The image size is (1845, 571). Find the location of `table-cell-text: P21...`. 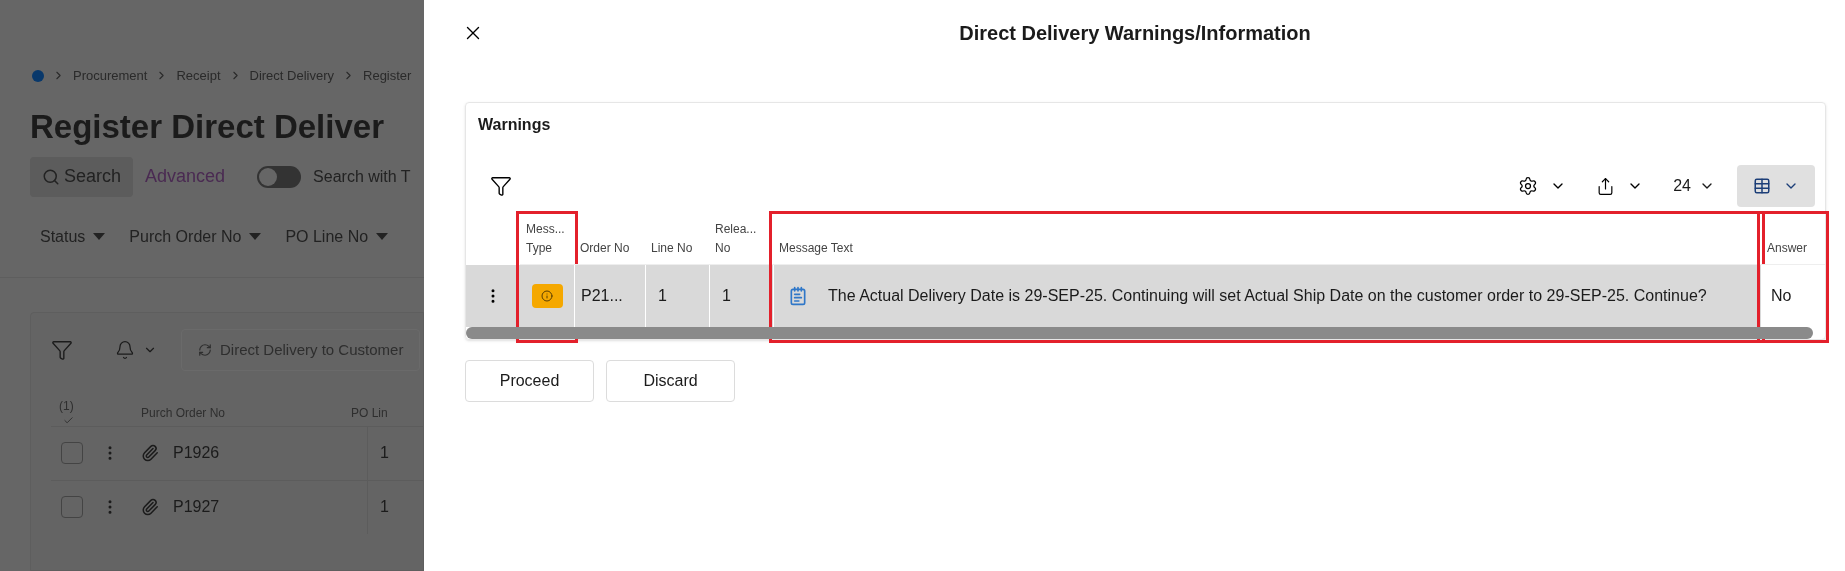

table-cell-text: P21... is located at coordinates (601, 296).